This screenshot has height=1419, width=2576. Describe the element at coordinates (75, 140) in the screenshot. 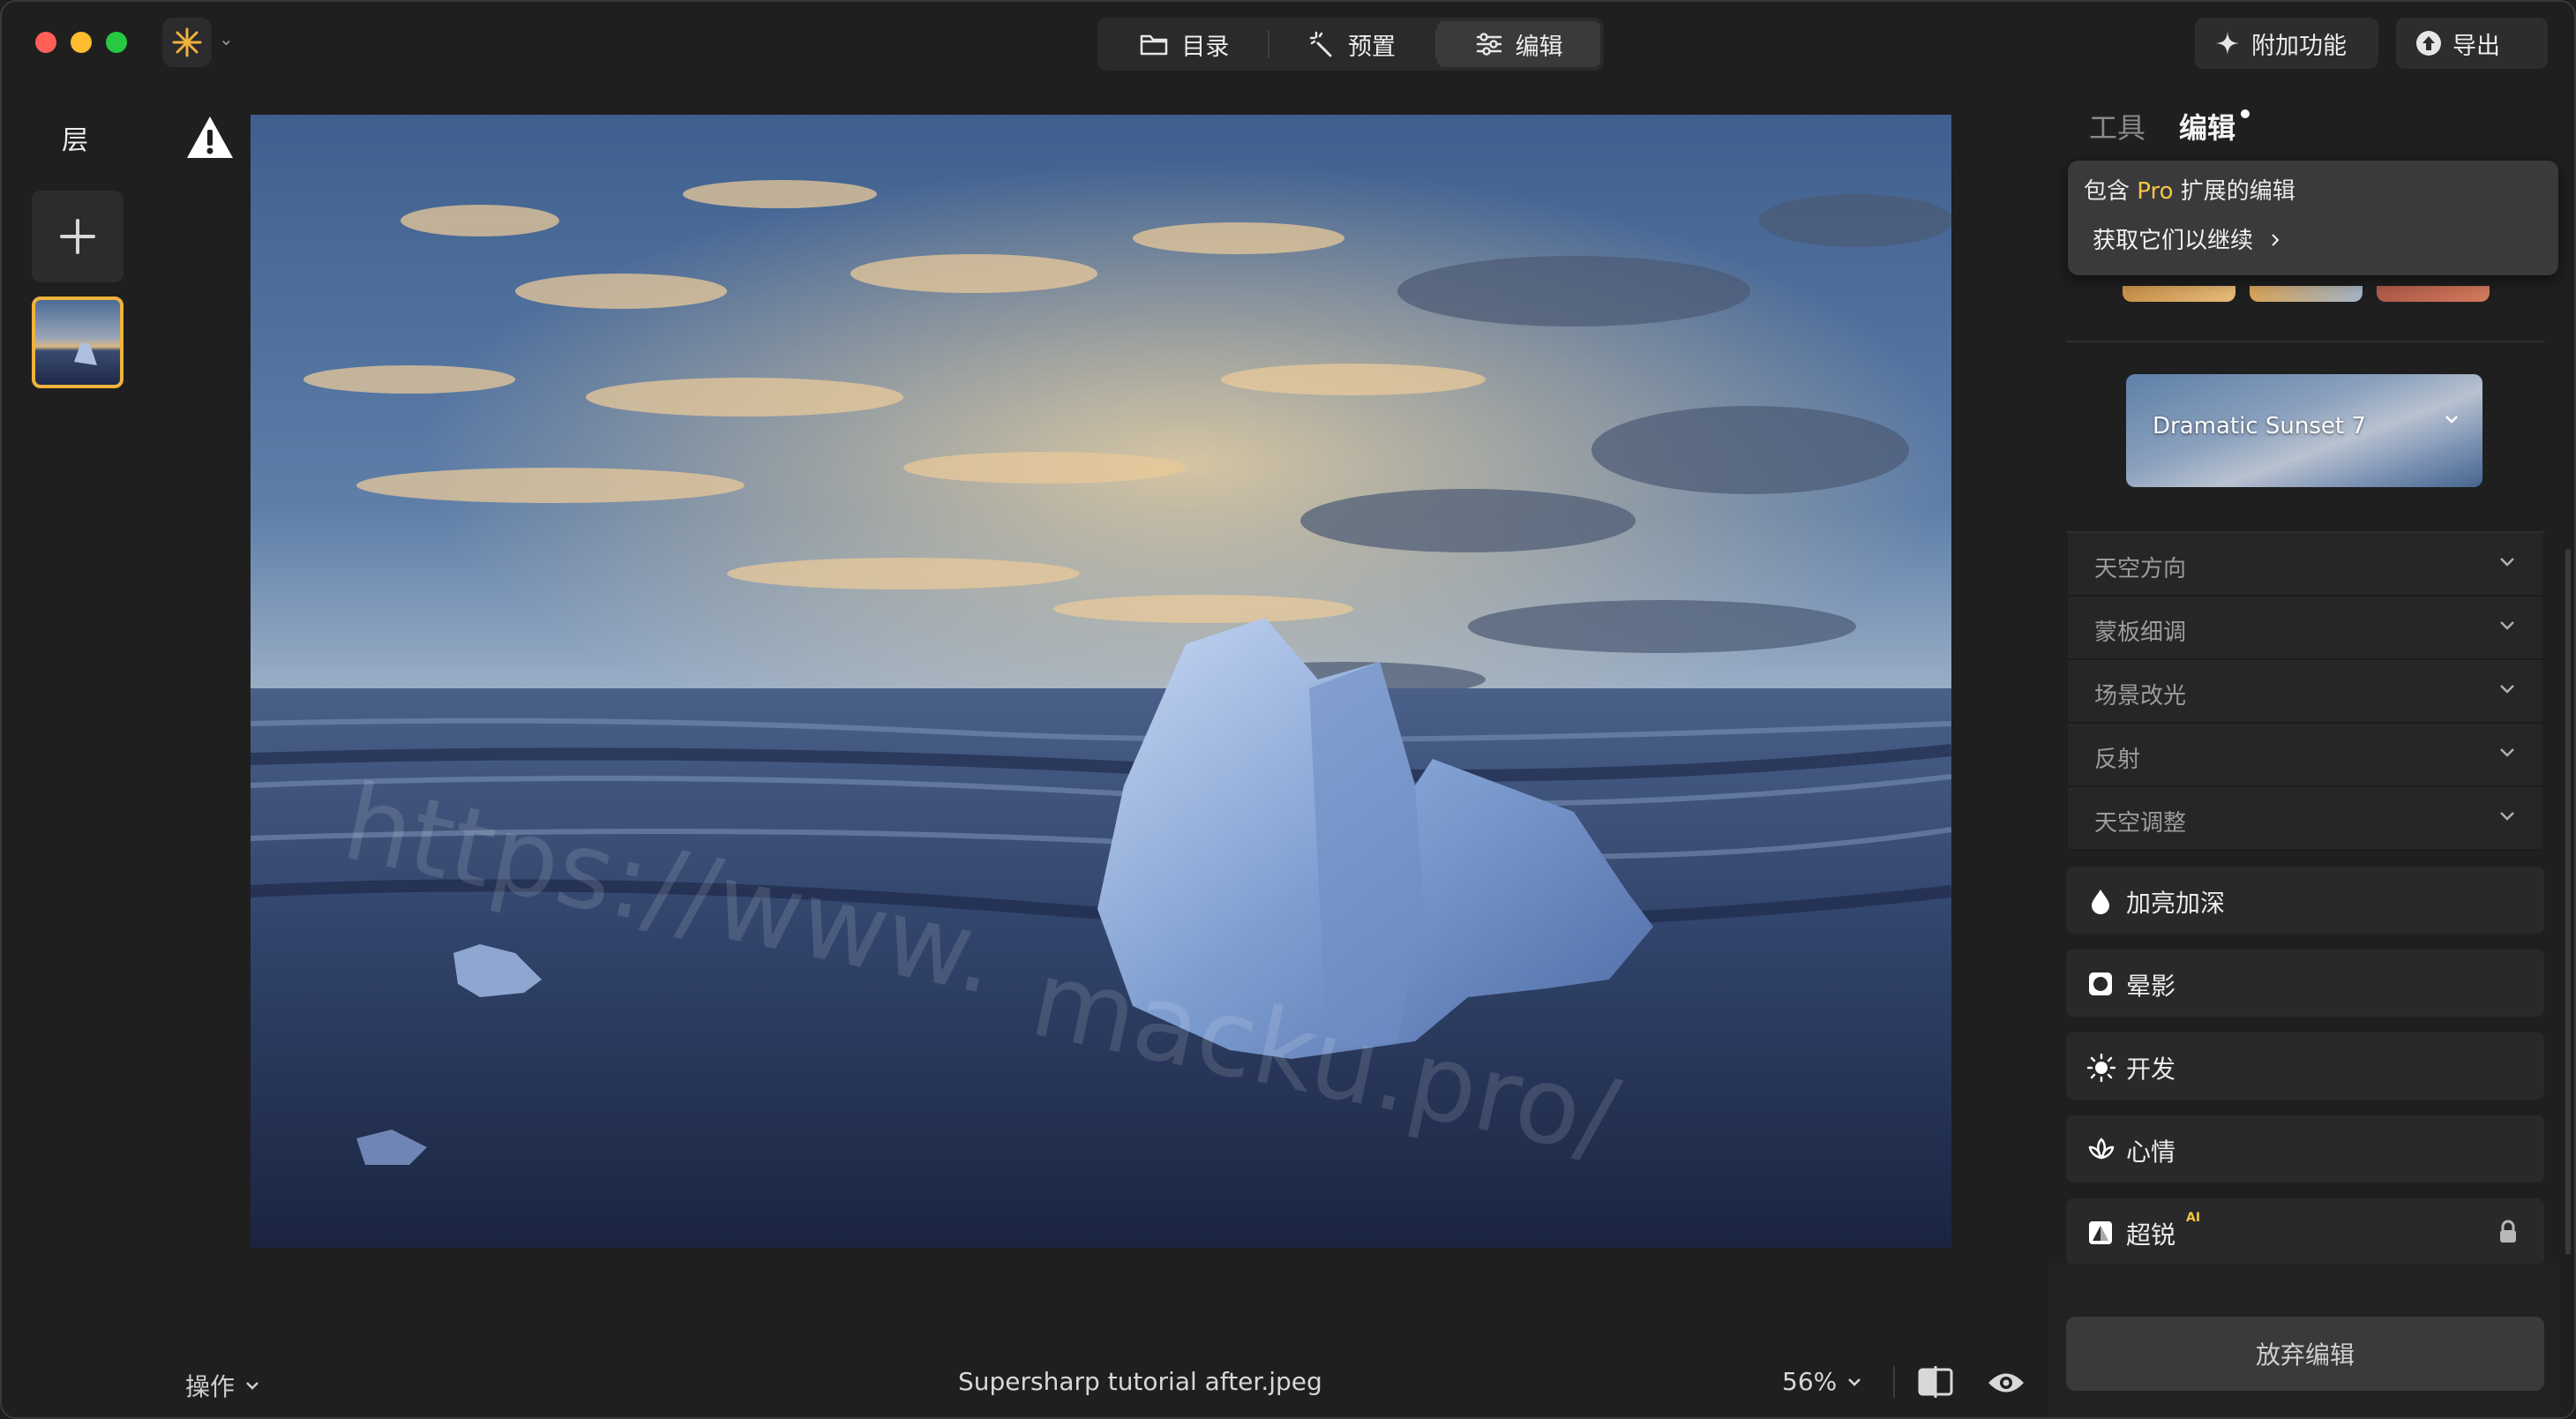

I see `layers-title: 层` at that location.